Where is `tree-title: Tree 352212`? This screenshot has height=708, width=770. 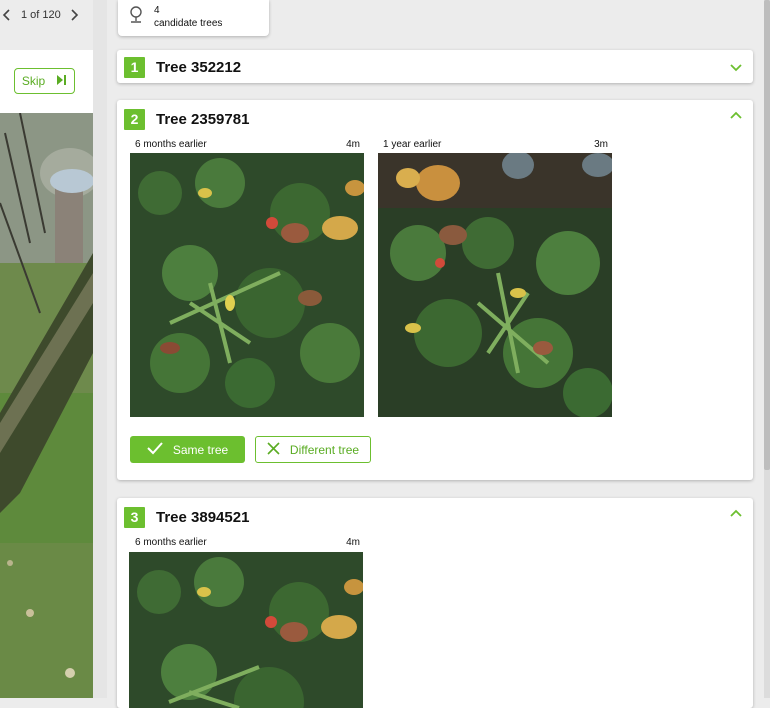
tree-title: Tree 352212 is located at coordinates (199, 67).